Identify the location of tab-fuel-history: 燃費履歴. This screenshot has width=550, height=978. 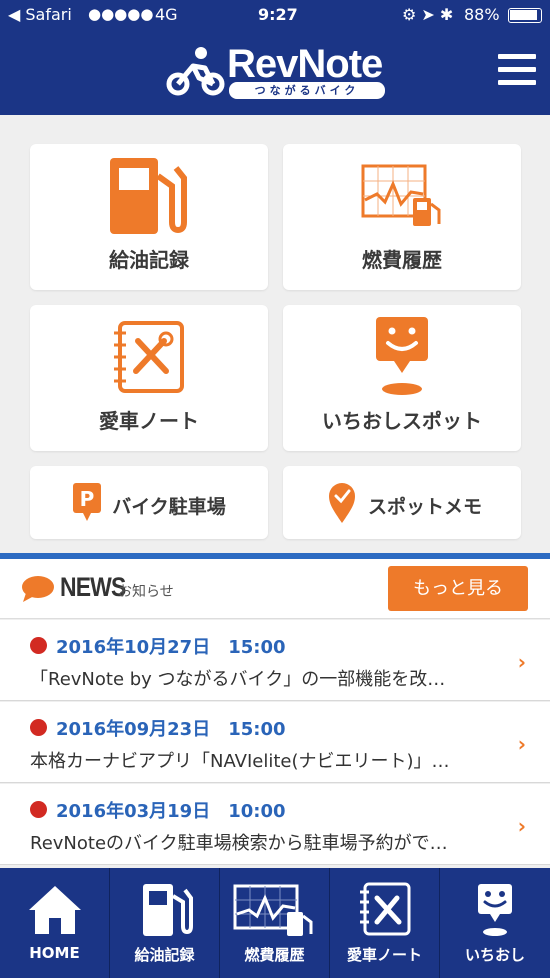
(275, 923).